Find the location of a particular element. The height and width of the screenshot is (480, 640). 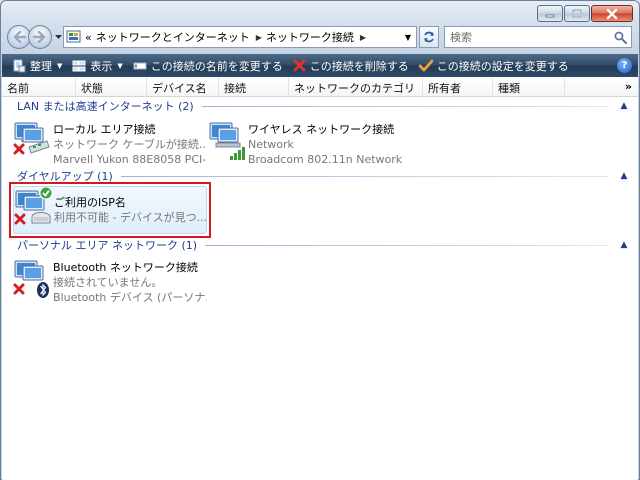

chevron-down-icon is located at coordinates (58, 36).